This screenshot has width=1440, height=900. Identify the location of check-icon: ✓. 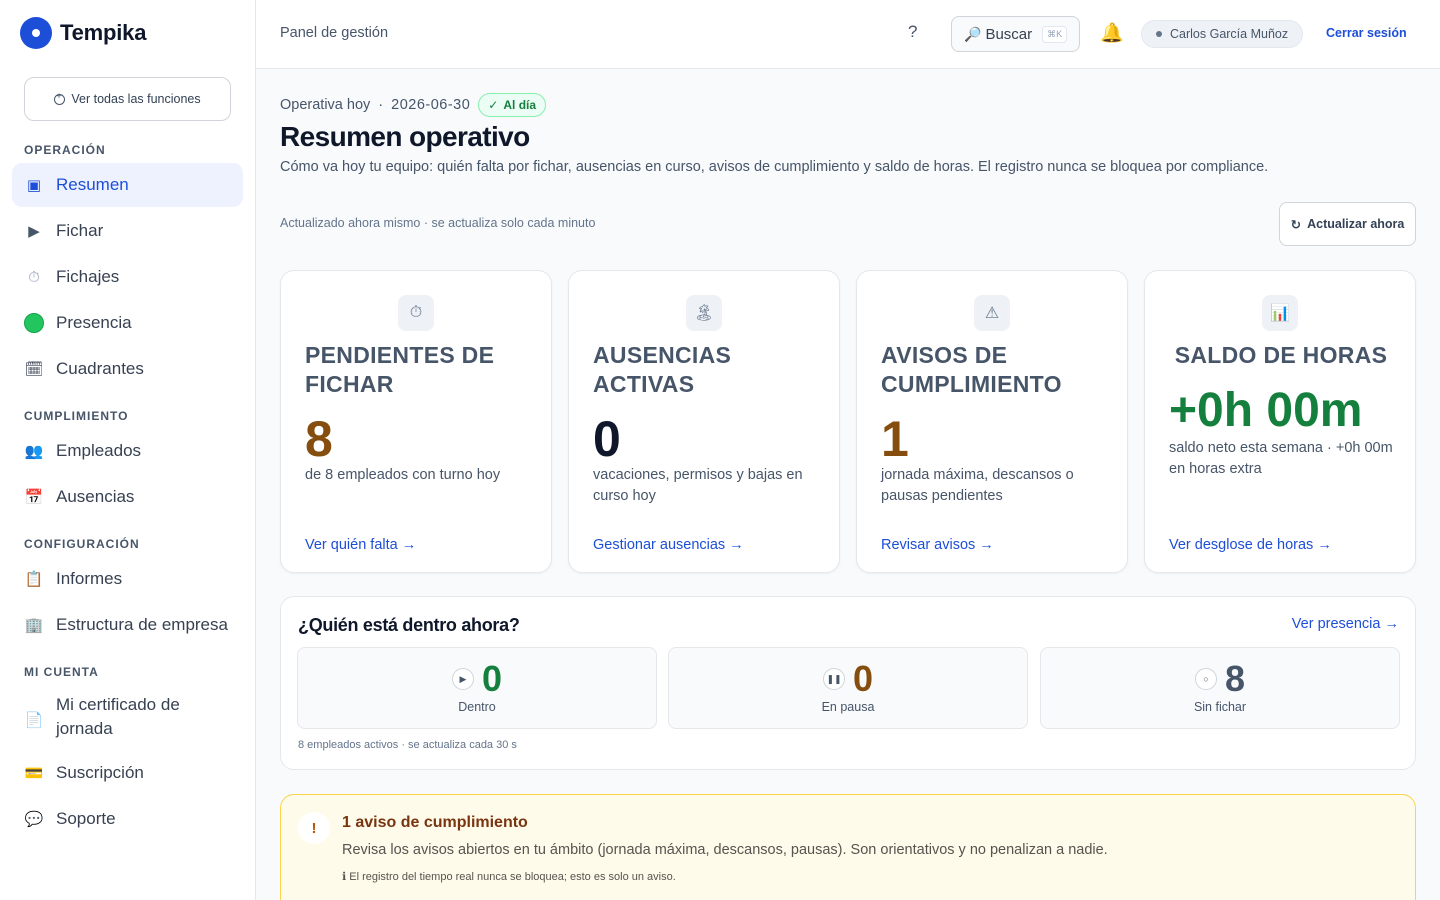
(493, 105).